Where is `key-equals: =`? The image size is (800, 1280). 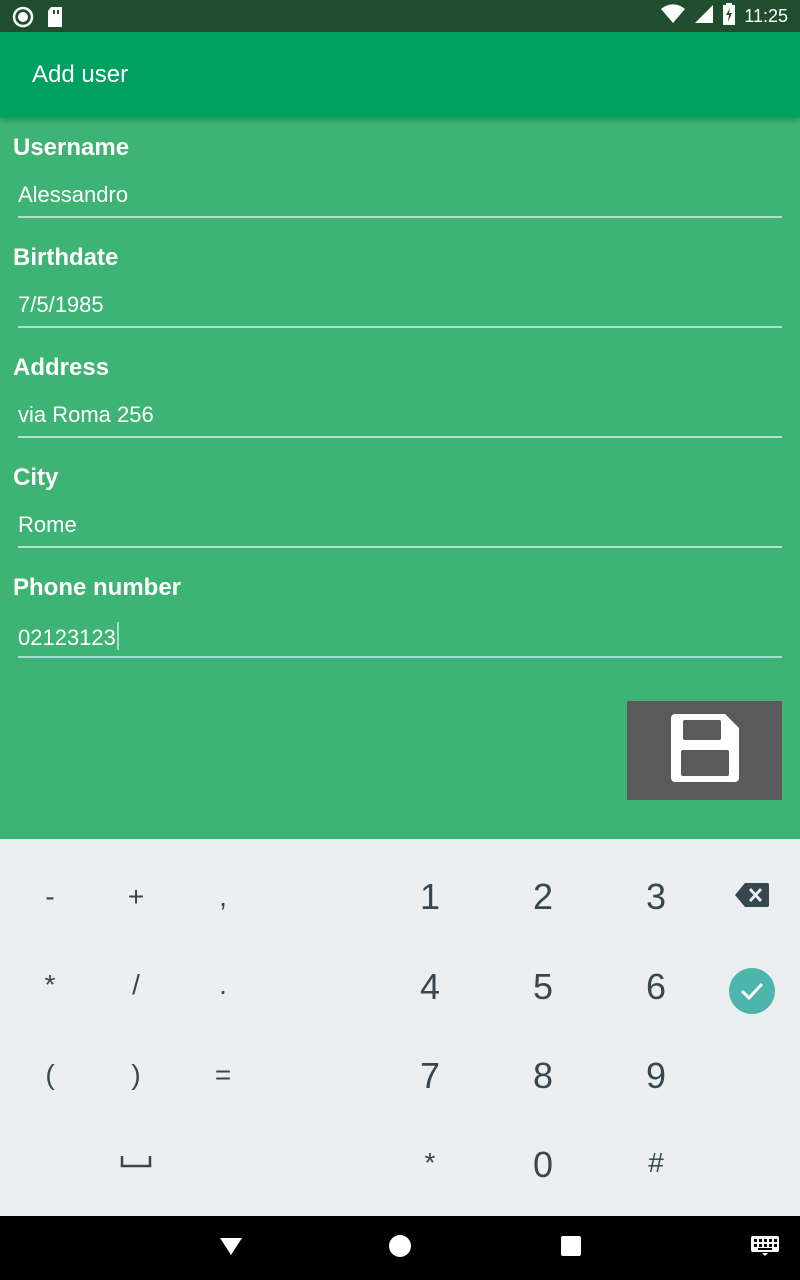
key-equals: = is located at coordinates (223, 1075).